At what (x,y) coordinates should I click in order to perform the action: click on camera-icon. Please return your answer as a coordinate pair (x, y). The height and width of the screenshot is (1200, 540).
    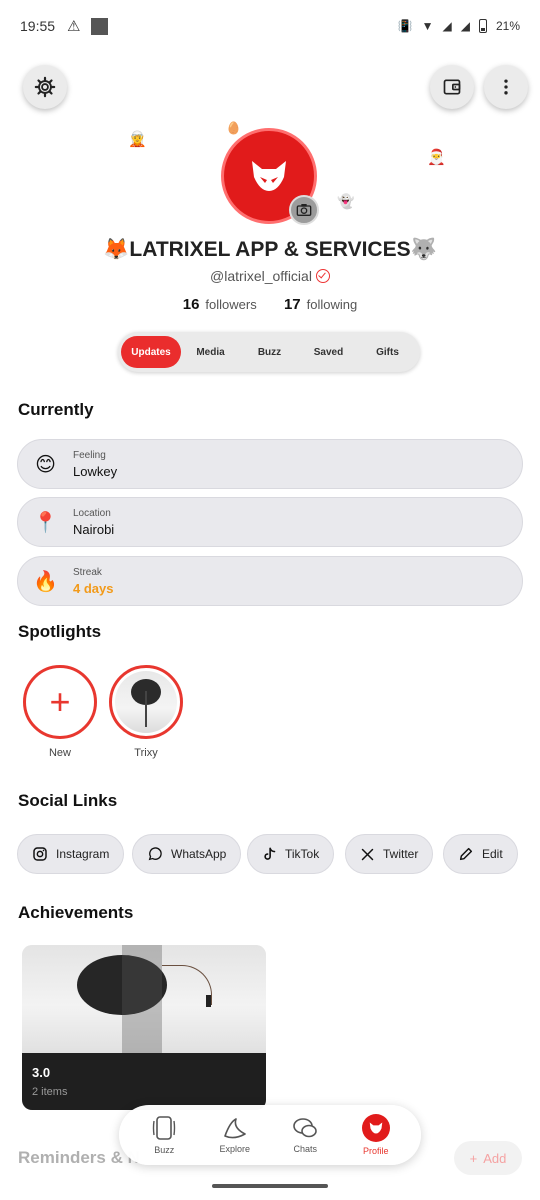
    Looking at the image, I should click on (304, 210).